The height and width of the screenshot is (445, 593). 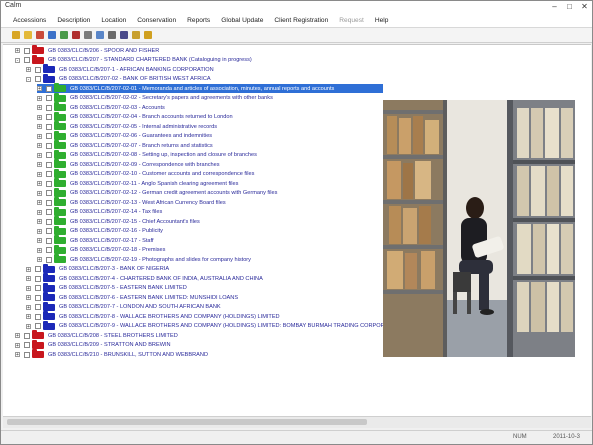 What do you see at coordinates (554, 6) in the screenshot?
I see `minimize-icon: –` at bounding box center [554, 6].